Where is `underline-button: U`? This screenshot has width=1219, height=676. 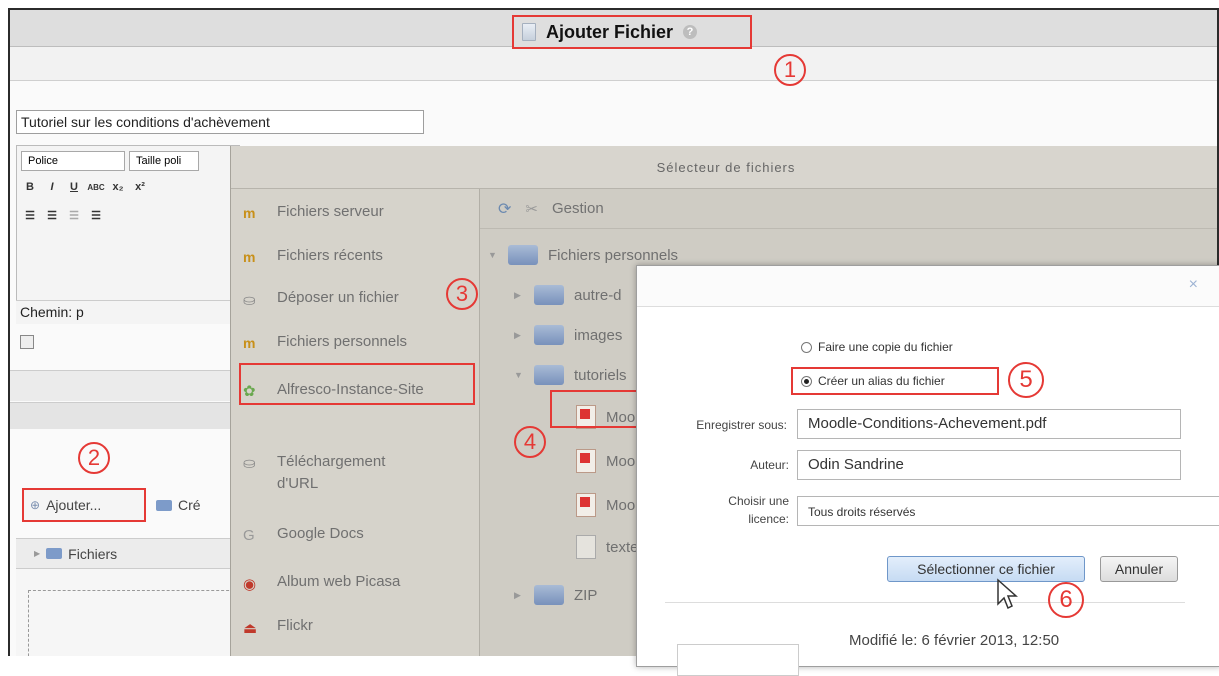 underline-button: U is located at coordinates (74, 187).